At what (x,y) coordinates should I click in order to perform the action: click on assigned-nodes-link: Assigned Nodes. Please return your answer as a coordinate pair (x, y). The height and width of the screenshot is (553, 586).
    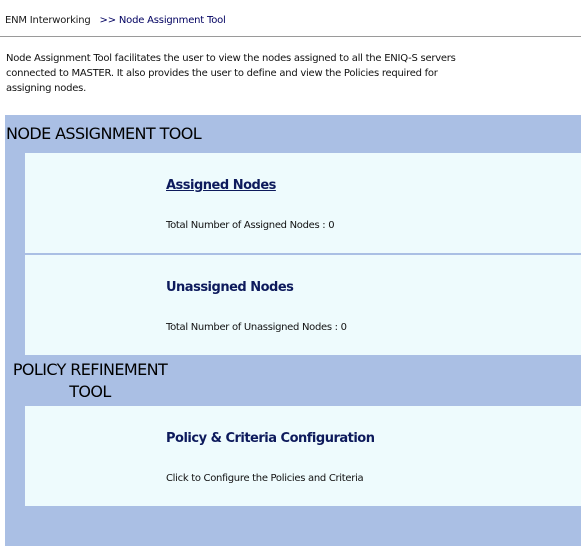
    Looking at the image, I should click on (221, 185).